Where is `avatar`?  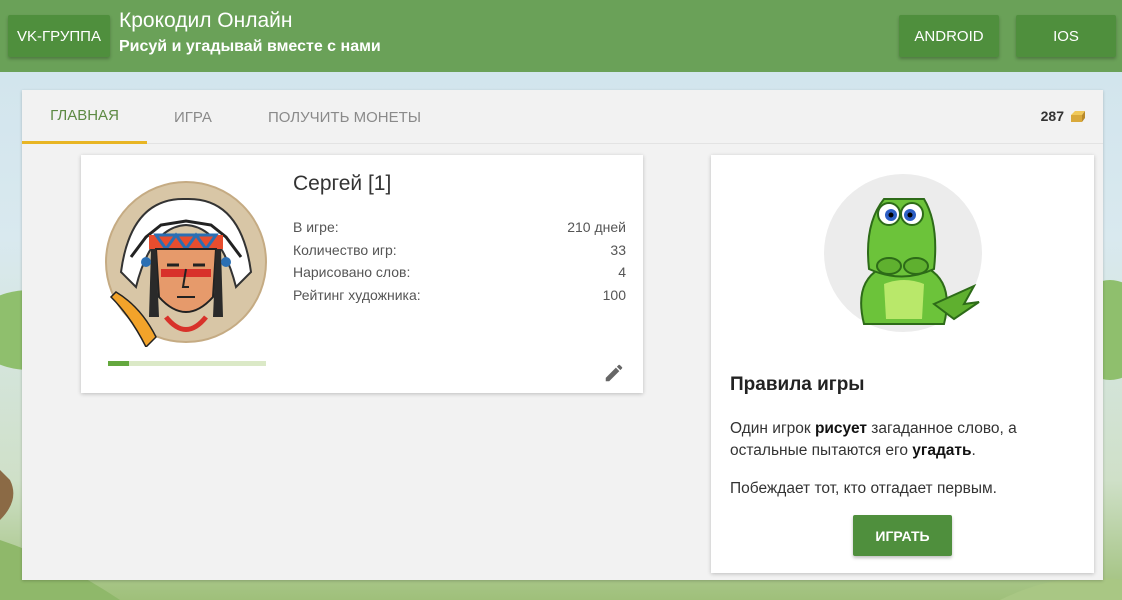 avatar is located at coordinates (186, 262).